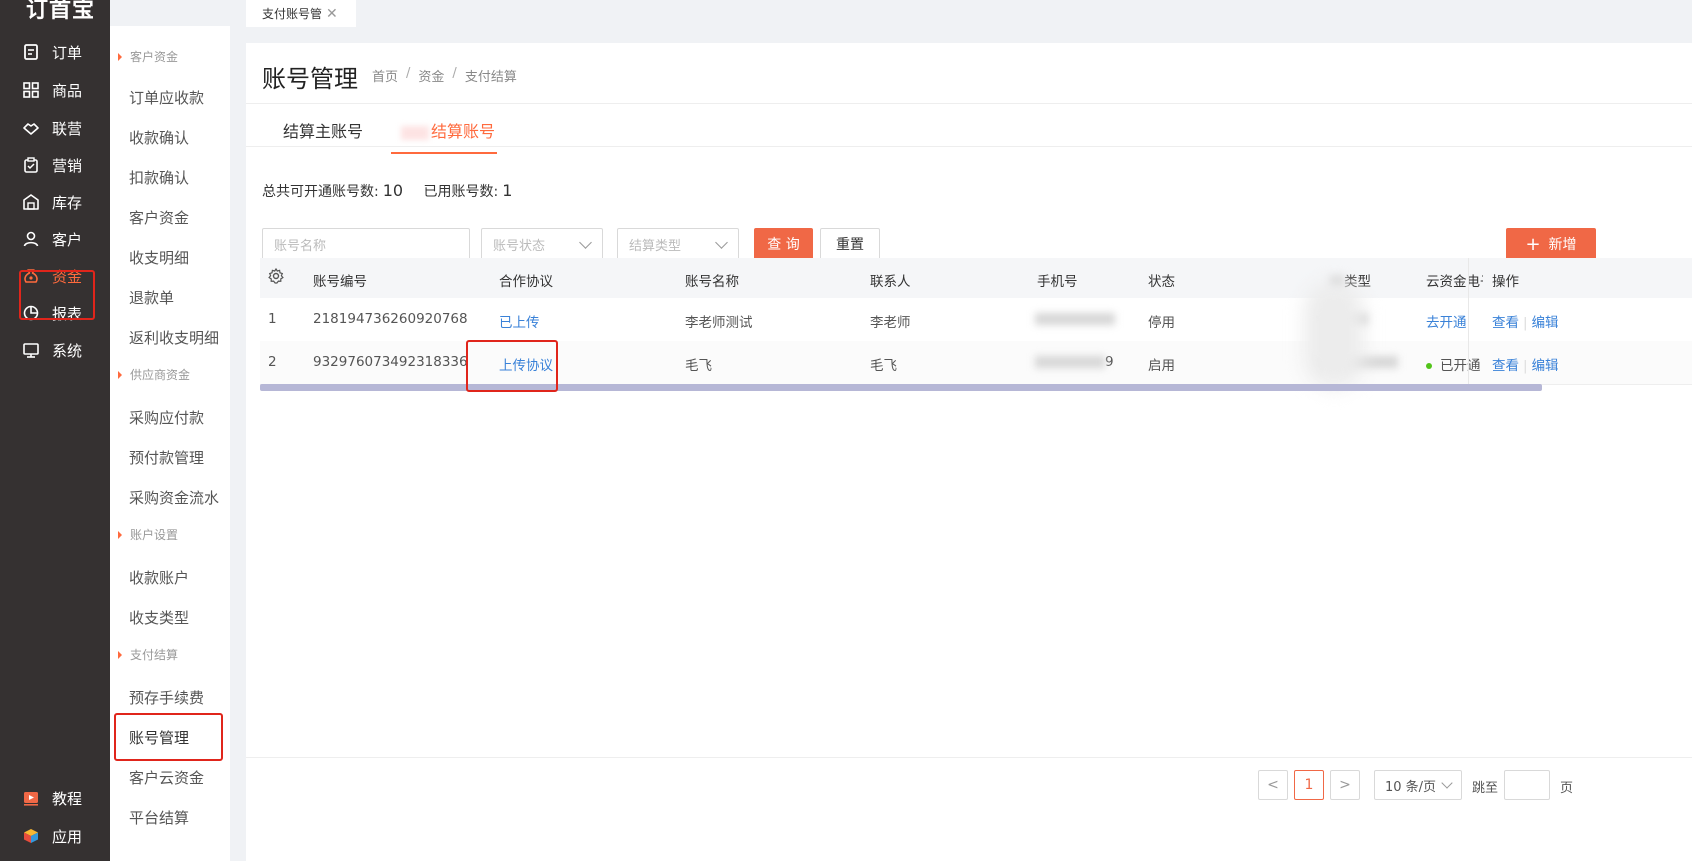  I want to click on open-cloud-link: 去开通, so click(1446, 321).